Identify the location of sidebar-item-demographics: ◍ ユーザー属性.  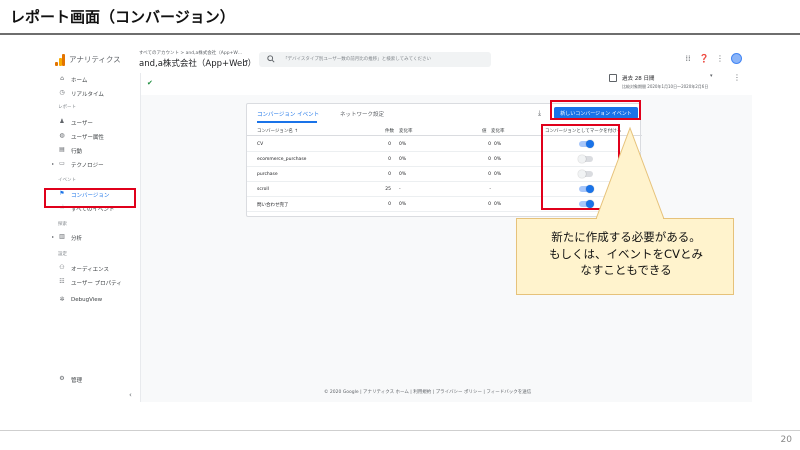
(95, 136).